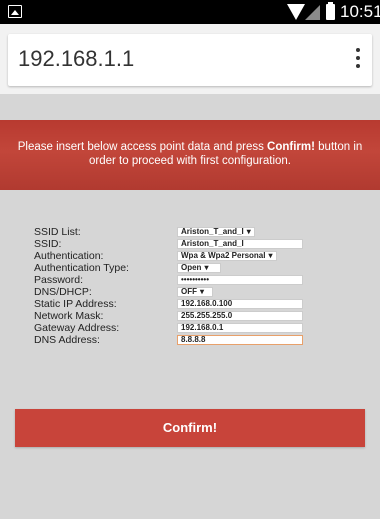  I want to click on form-row-dns-dhcp: DNS/DHCP: OFF, so click(184, 292).